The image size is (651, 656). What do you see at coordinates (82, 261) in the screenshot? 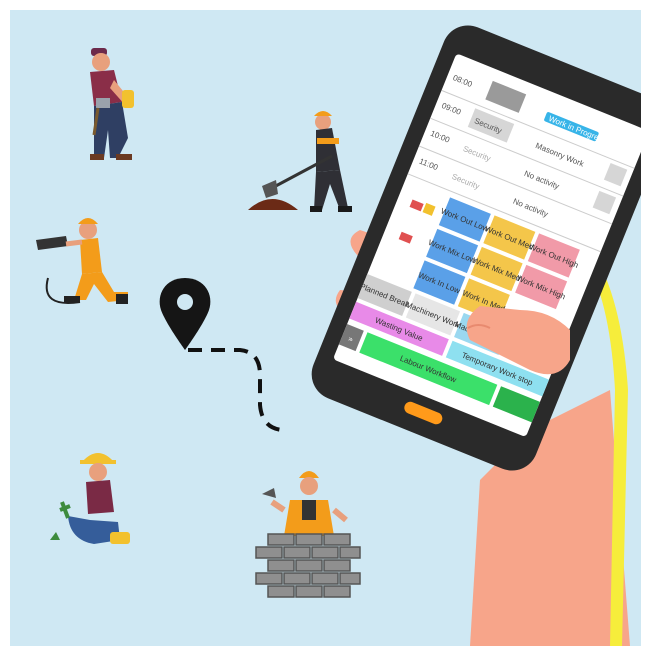
I see `worker-drilling-icon` at bounding box center [82, 261].